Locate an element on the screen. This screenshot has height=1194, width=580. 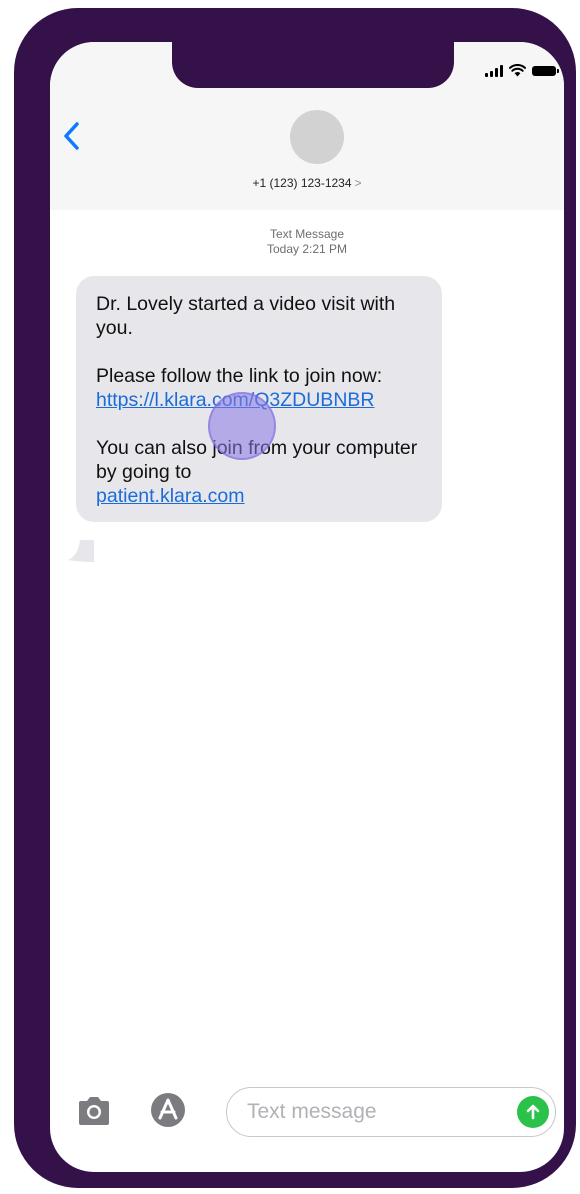
chevron-left-icon is located at coordinates (72, 136).